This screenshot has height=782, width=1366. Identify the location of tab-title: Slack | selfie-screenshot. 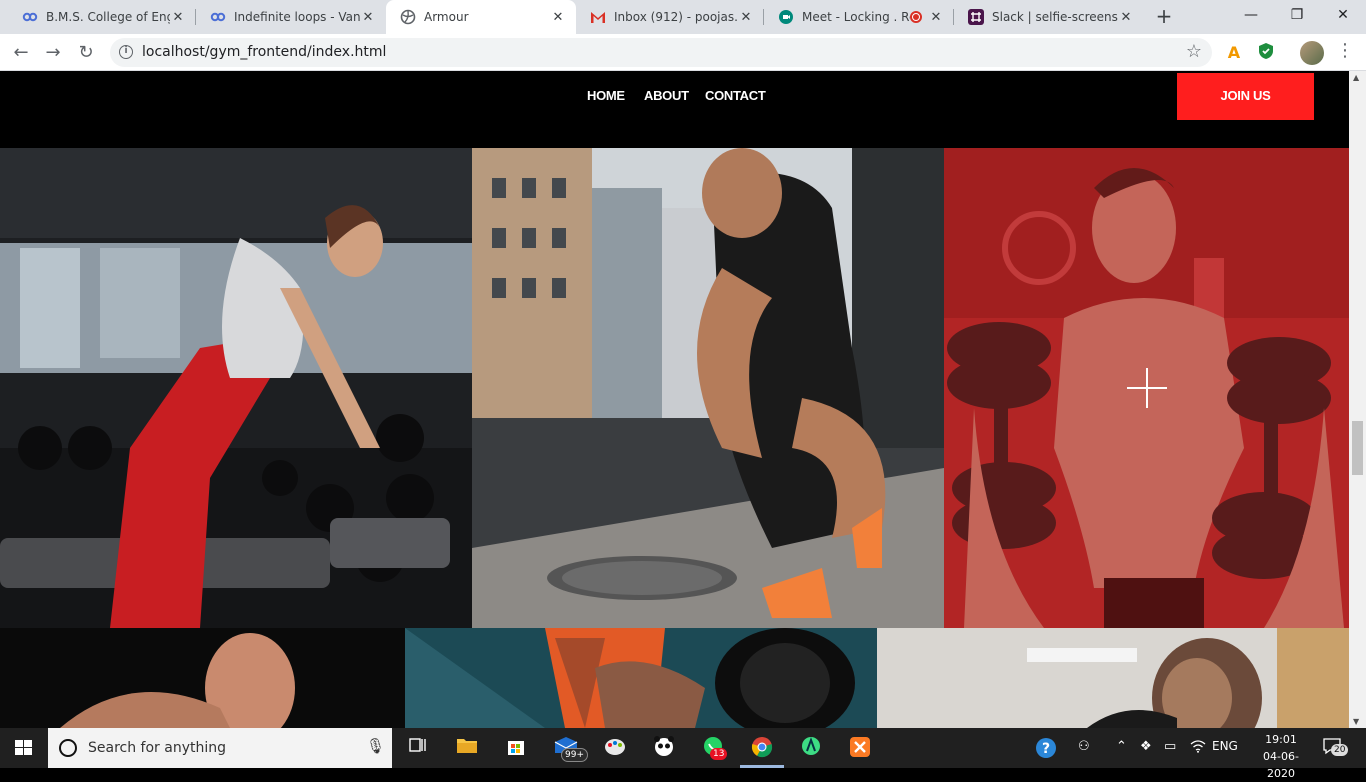
(1055, 17).